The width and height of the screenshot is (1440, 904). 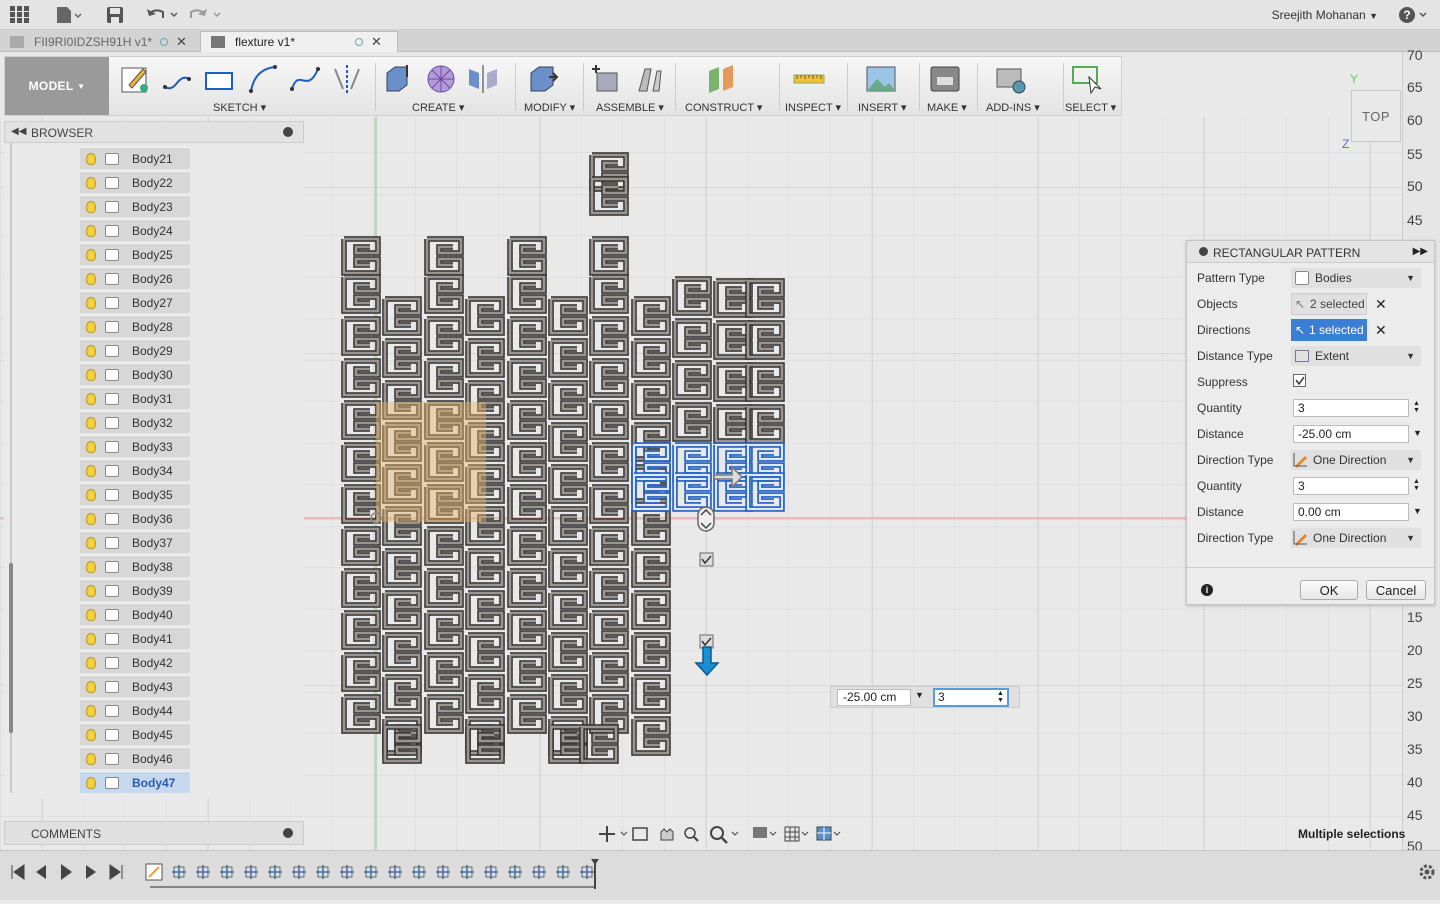 What do you see at coordinates (135, 518) in the screenshot?
I see `browser-body-item: Body36` at bounding box center [135, 518].